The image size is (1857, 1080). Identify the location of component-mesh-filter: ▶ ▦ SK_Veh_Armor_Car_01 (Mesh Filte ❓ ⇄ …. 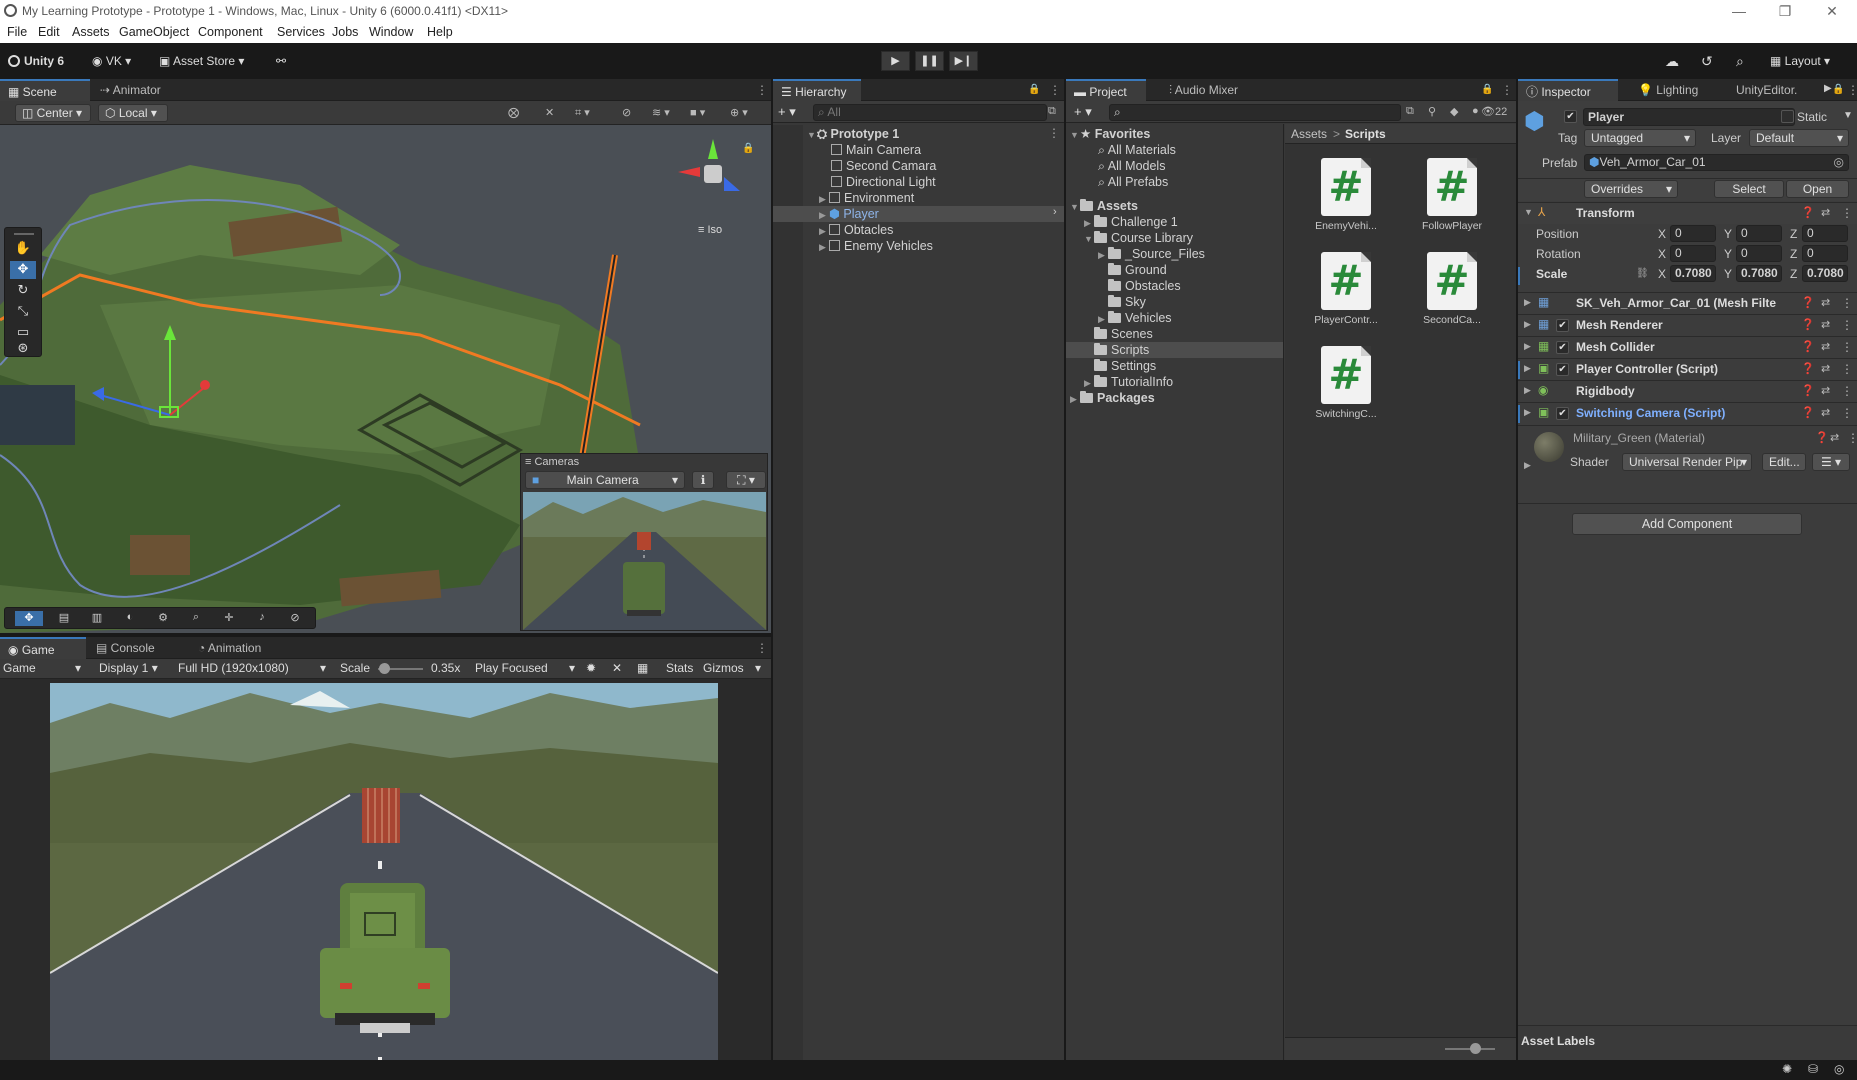
(1687, 303).